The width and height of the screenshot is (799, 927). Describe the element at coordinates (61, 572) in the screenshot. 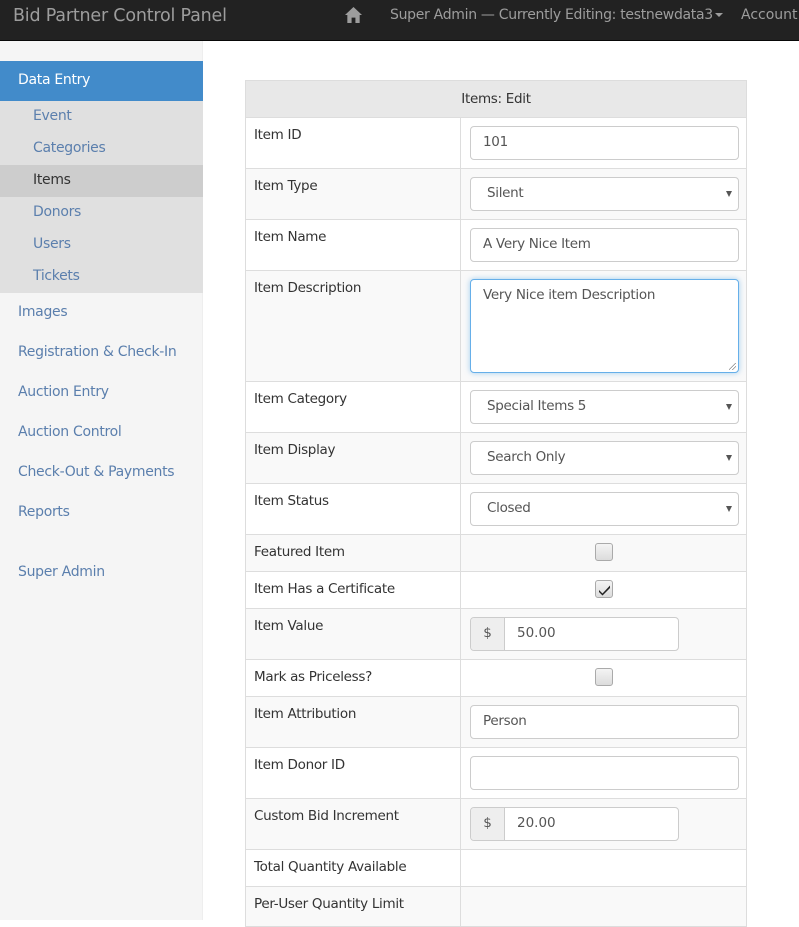

I see `sidebar-item-super-admin: Super Admin` at that location.